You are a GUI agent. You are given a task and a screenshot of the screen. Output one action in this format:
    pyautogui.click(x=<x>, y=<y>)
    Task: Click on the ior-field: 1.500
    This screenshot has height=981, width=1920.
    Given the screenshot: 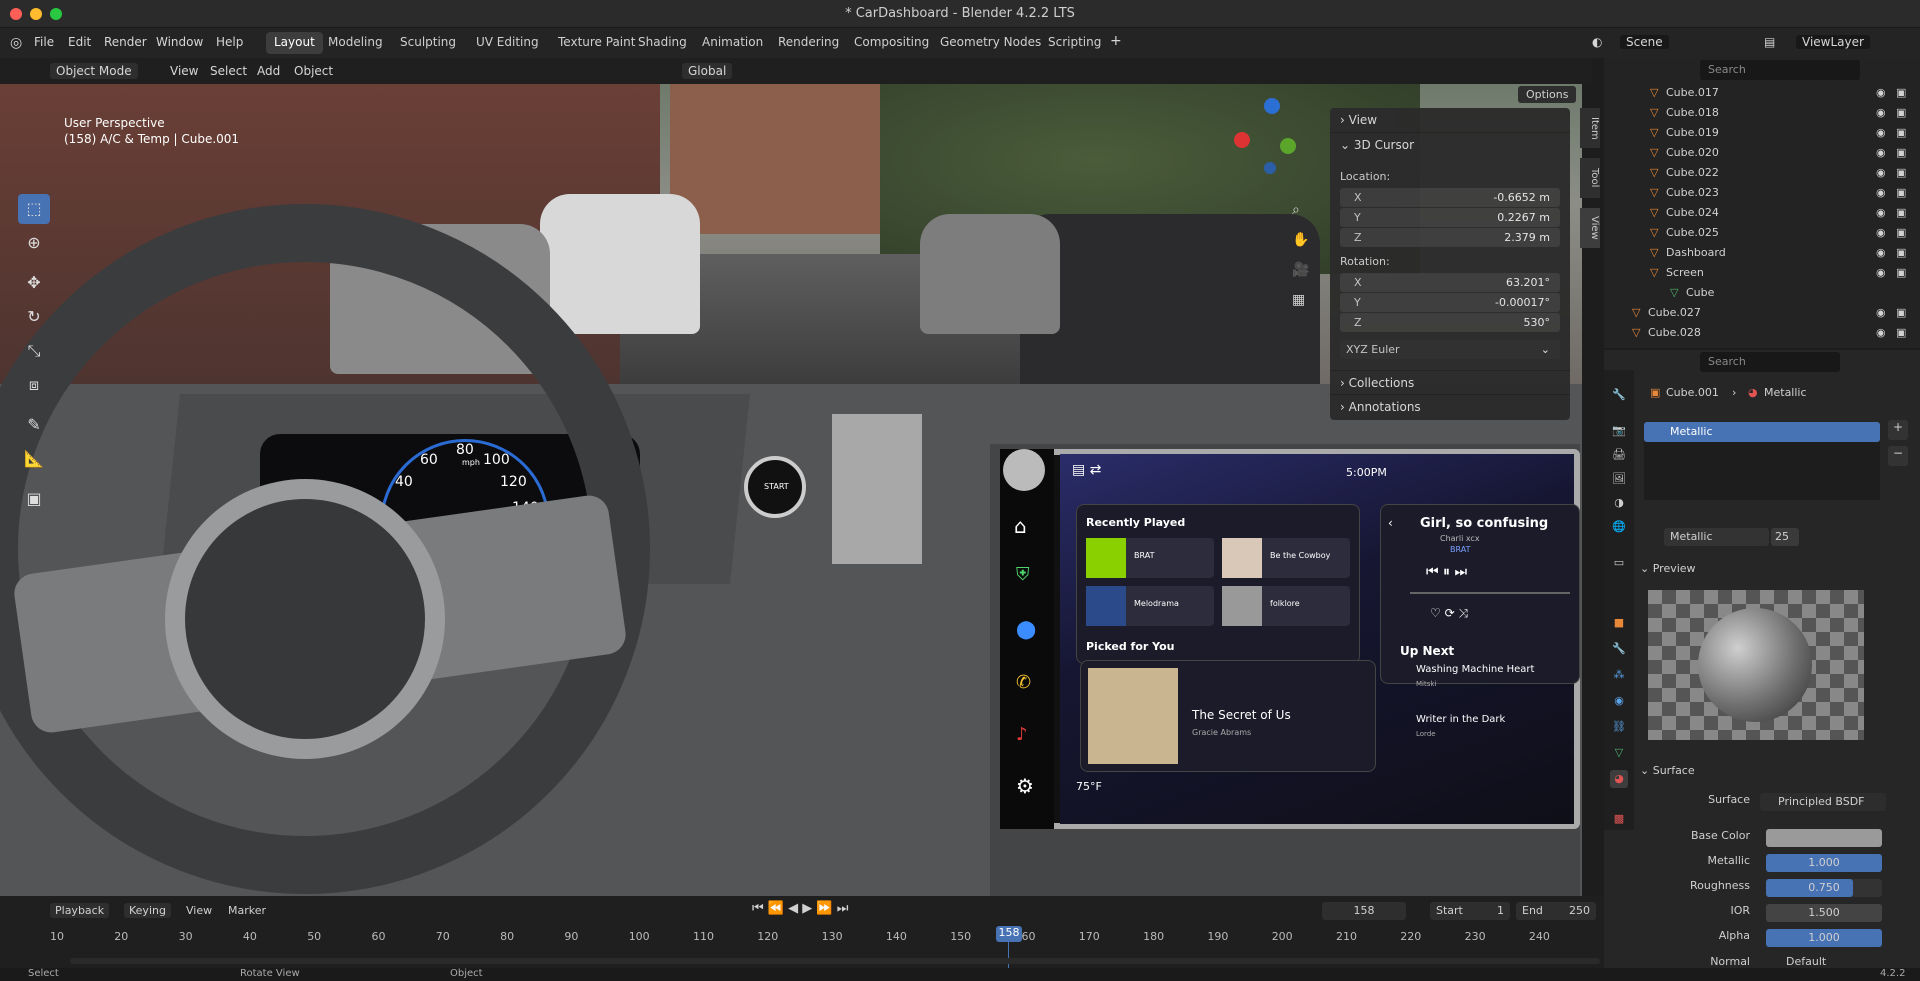 What is the action you would take?
    pyautogui.click(x=1824, y=913)
    